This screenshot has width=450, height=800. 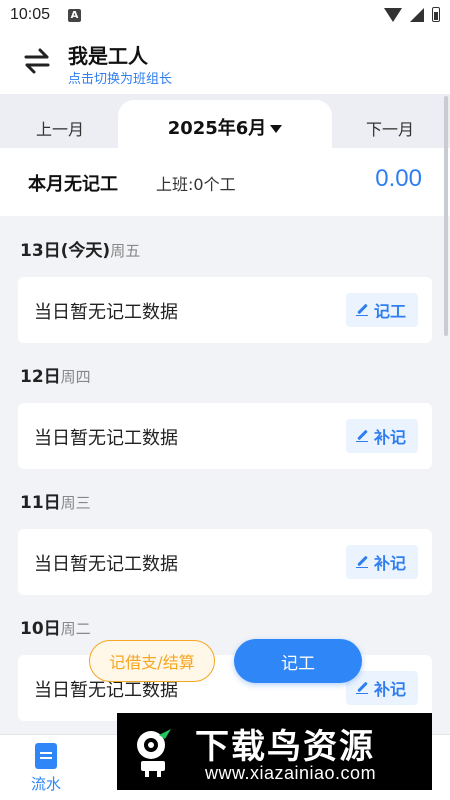 I want to click on status-icons, so click(x=412, y=14).